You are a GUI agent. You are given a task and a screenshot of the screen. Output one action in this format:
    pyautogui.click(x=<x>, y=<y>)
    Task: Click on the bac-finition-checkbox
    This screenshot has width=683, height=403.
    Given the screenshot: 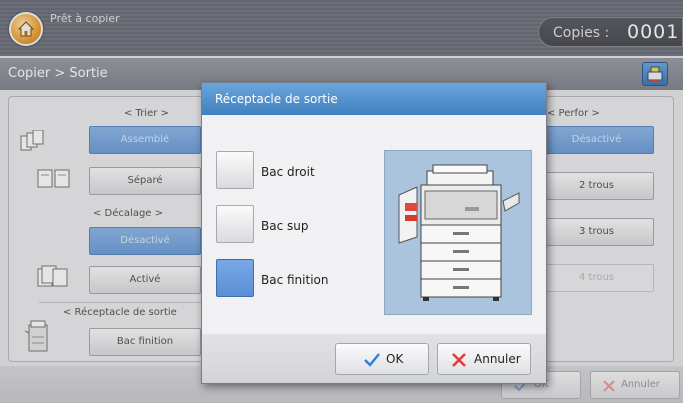 What is the action you would take?
    pyautogui.click(x=235, y=278)
    